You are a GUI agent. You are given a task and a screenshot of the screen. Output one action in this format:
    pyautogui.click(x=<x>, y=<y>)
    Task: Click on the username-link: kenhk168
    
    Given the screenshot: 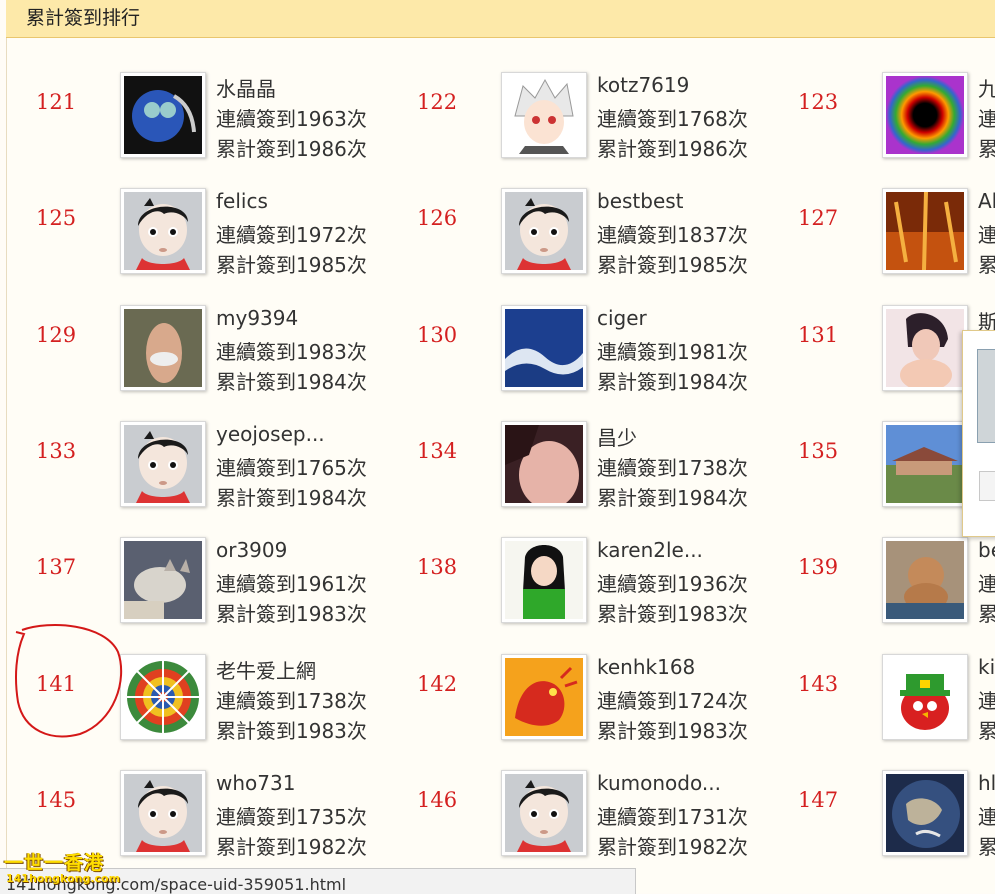 What is the action you would take?
    pyautogui.click(x=646, y=667)
    